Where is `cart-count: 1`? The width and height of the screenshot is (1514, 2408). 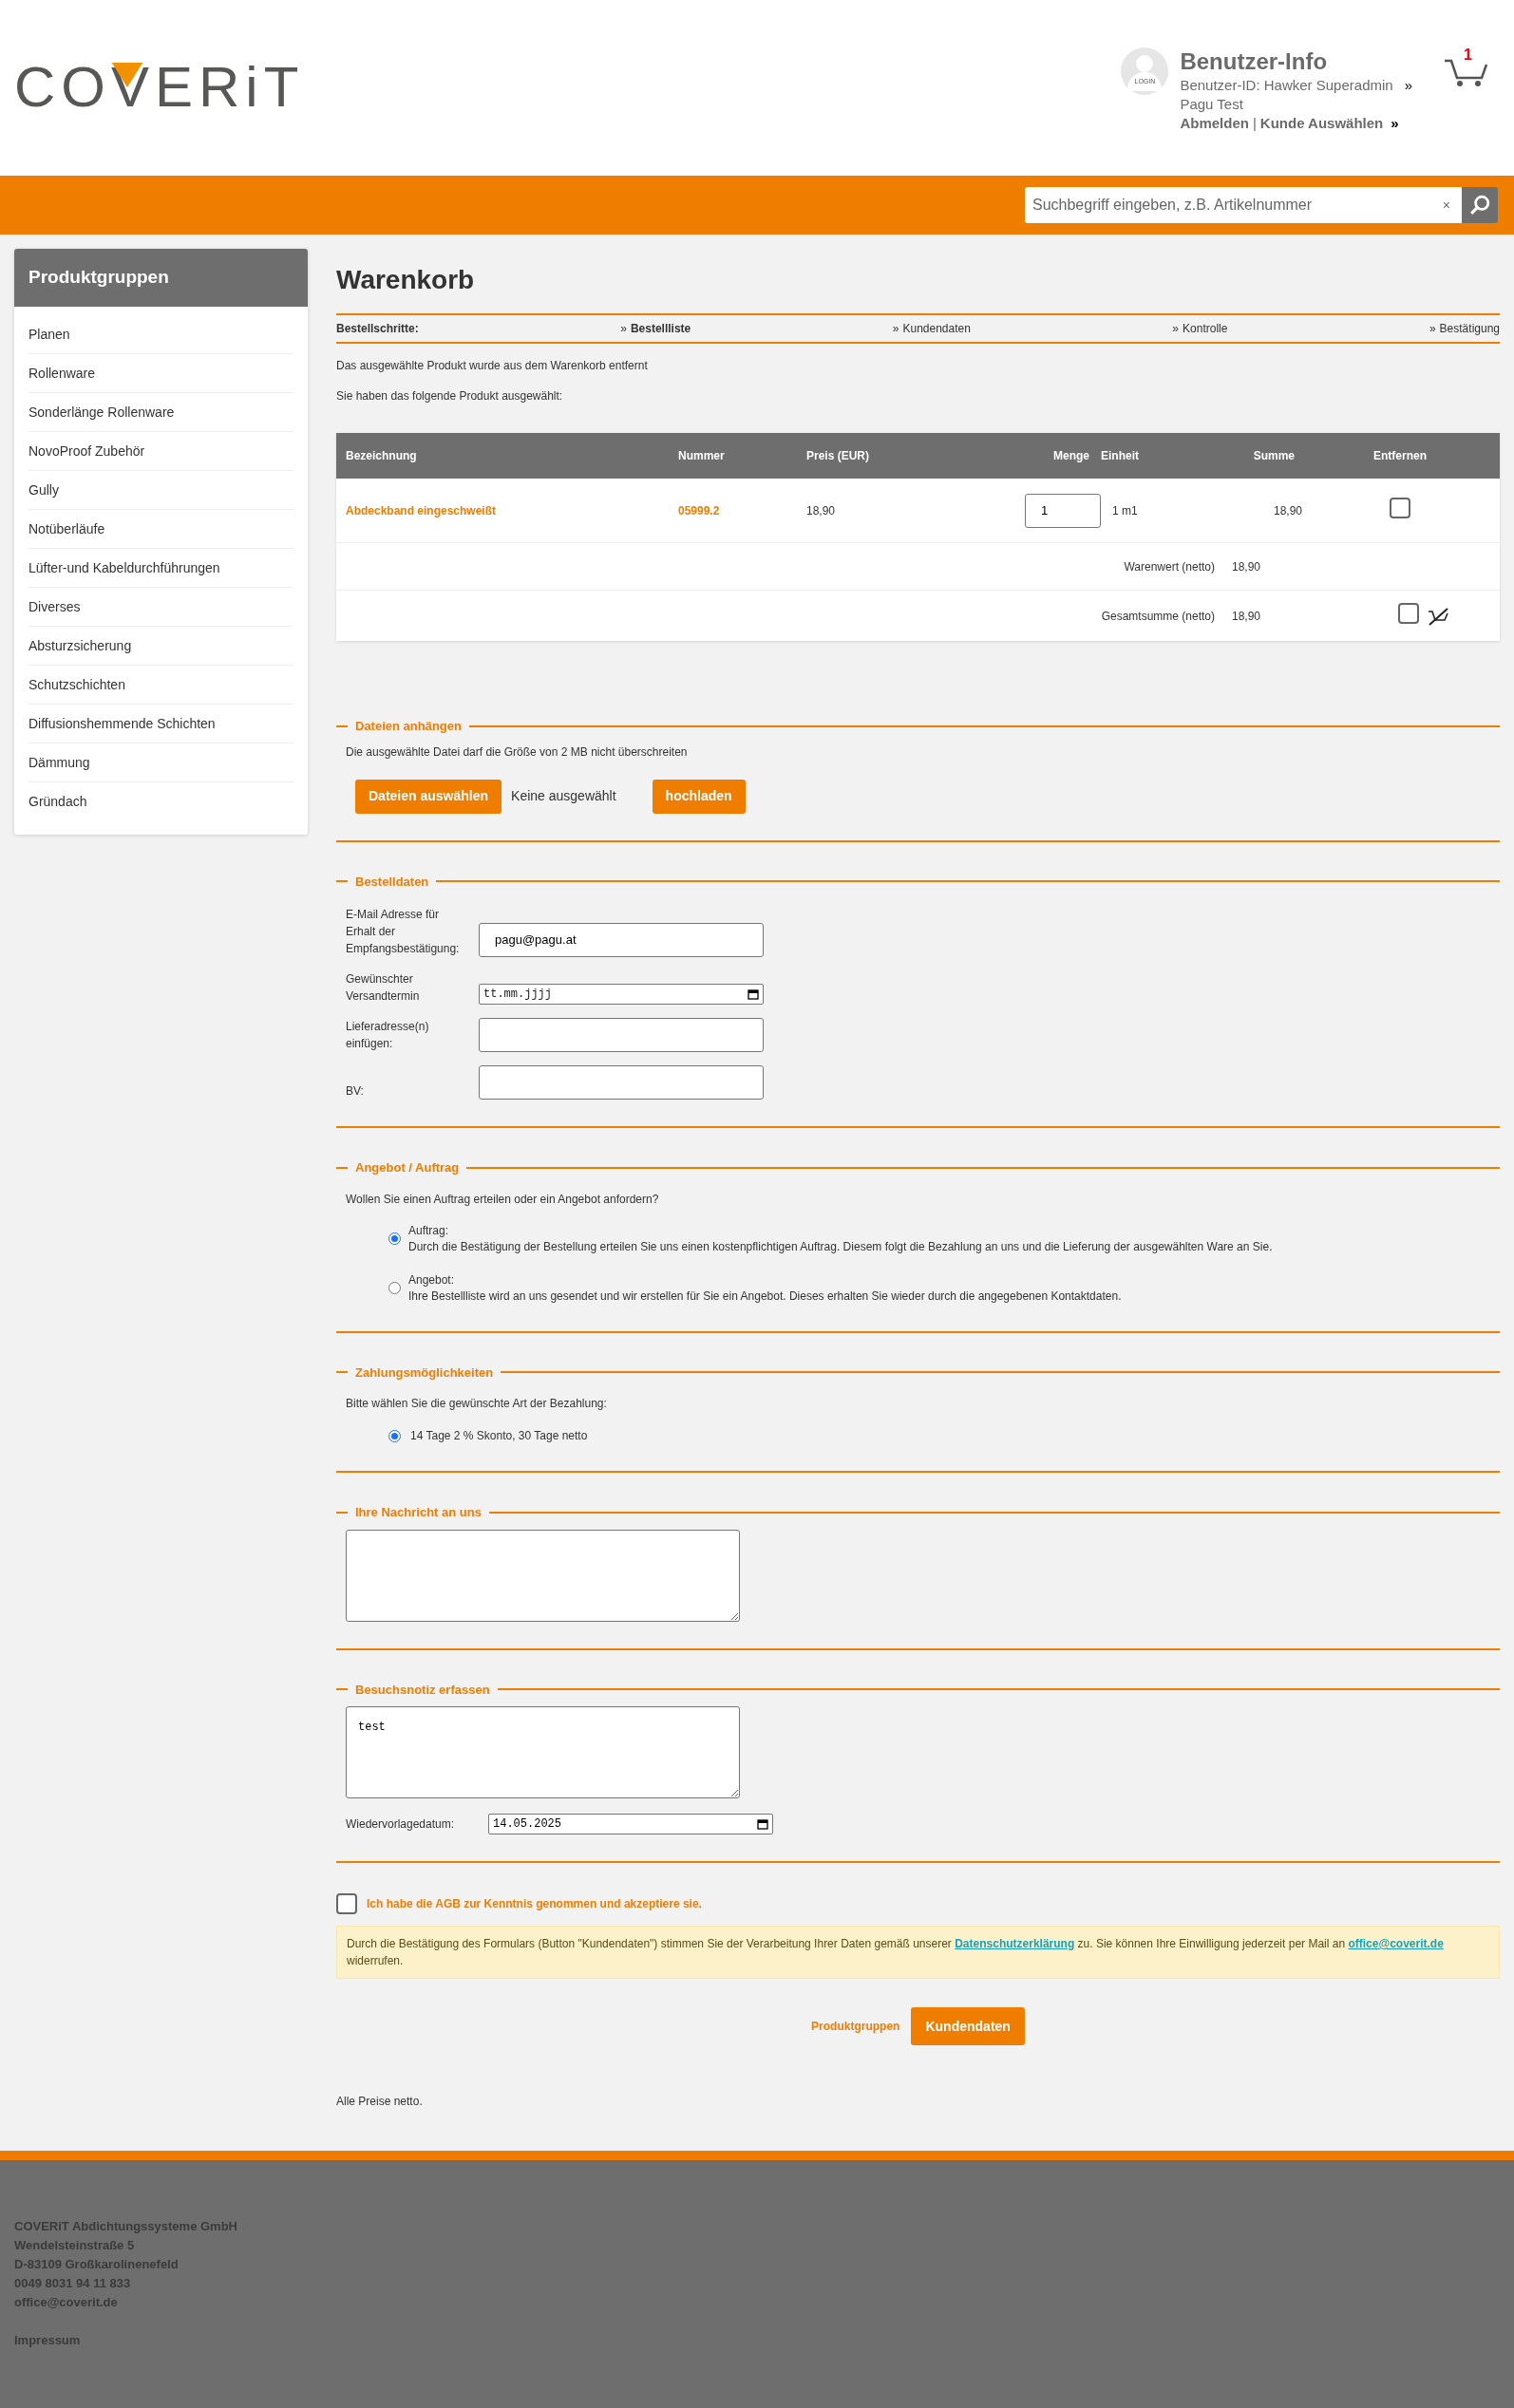 cart-count: 1 is located at coordinates (1468, 55).